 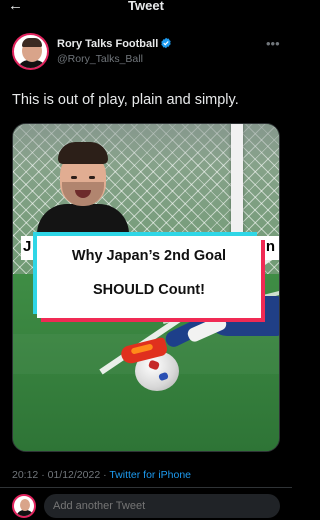 I want to click on video-caption-box: Why Japan’s 2nd Goal SHOULD Count!, so click(x=149, y=277).